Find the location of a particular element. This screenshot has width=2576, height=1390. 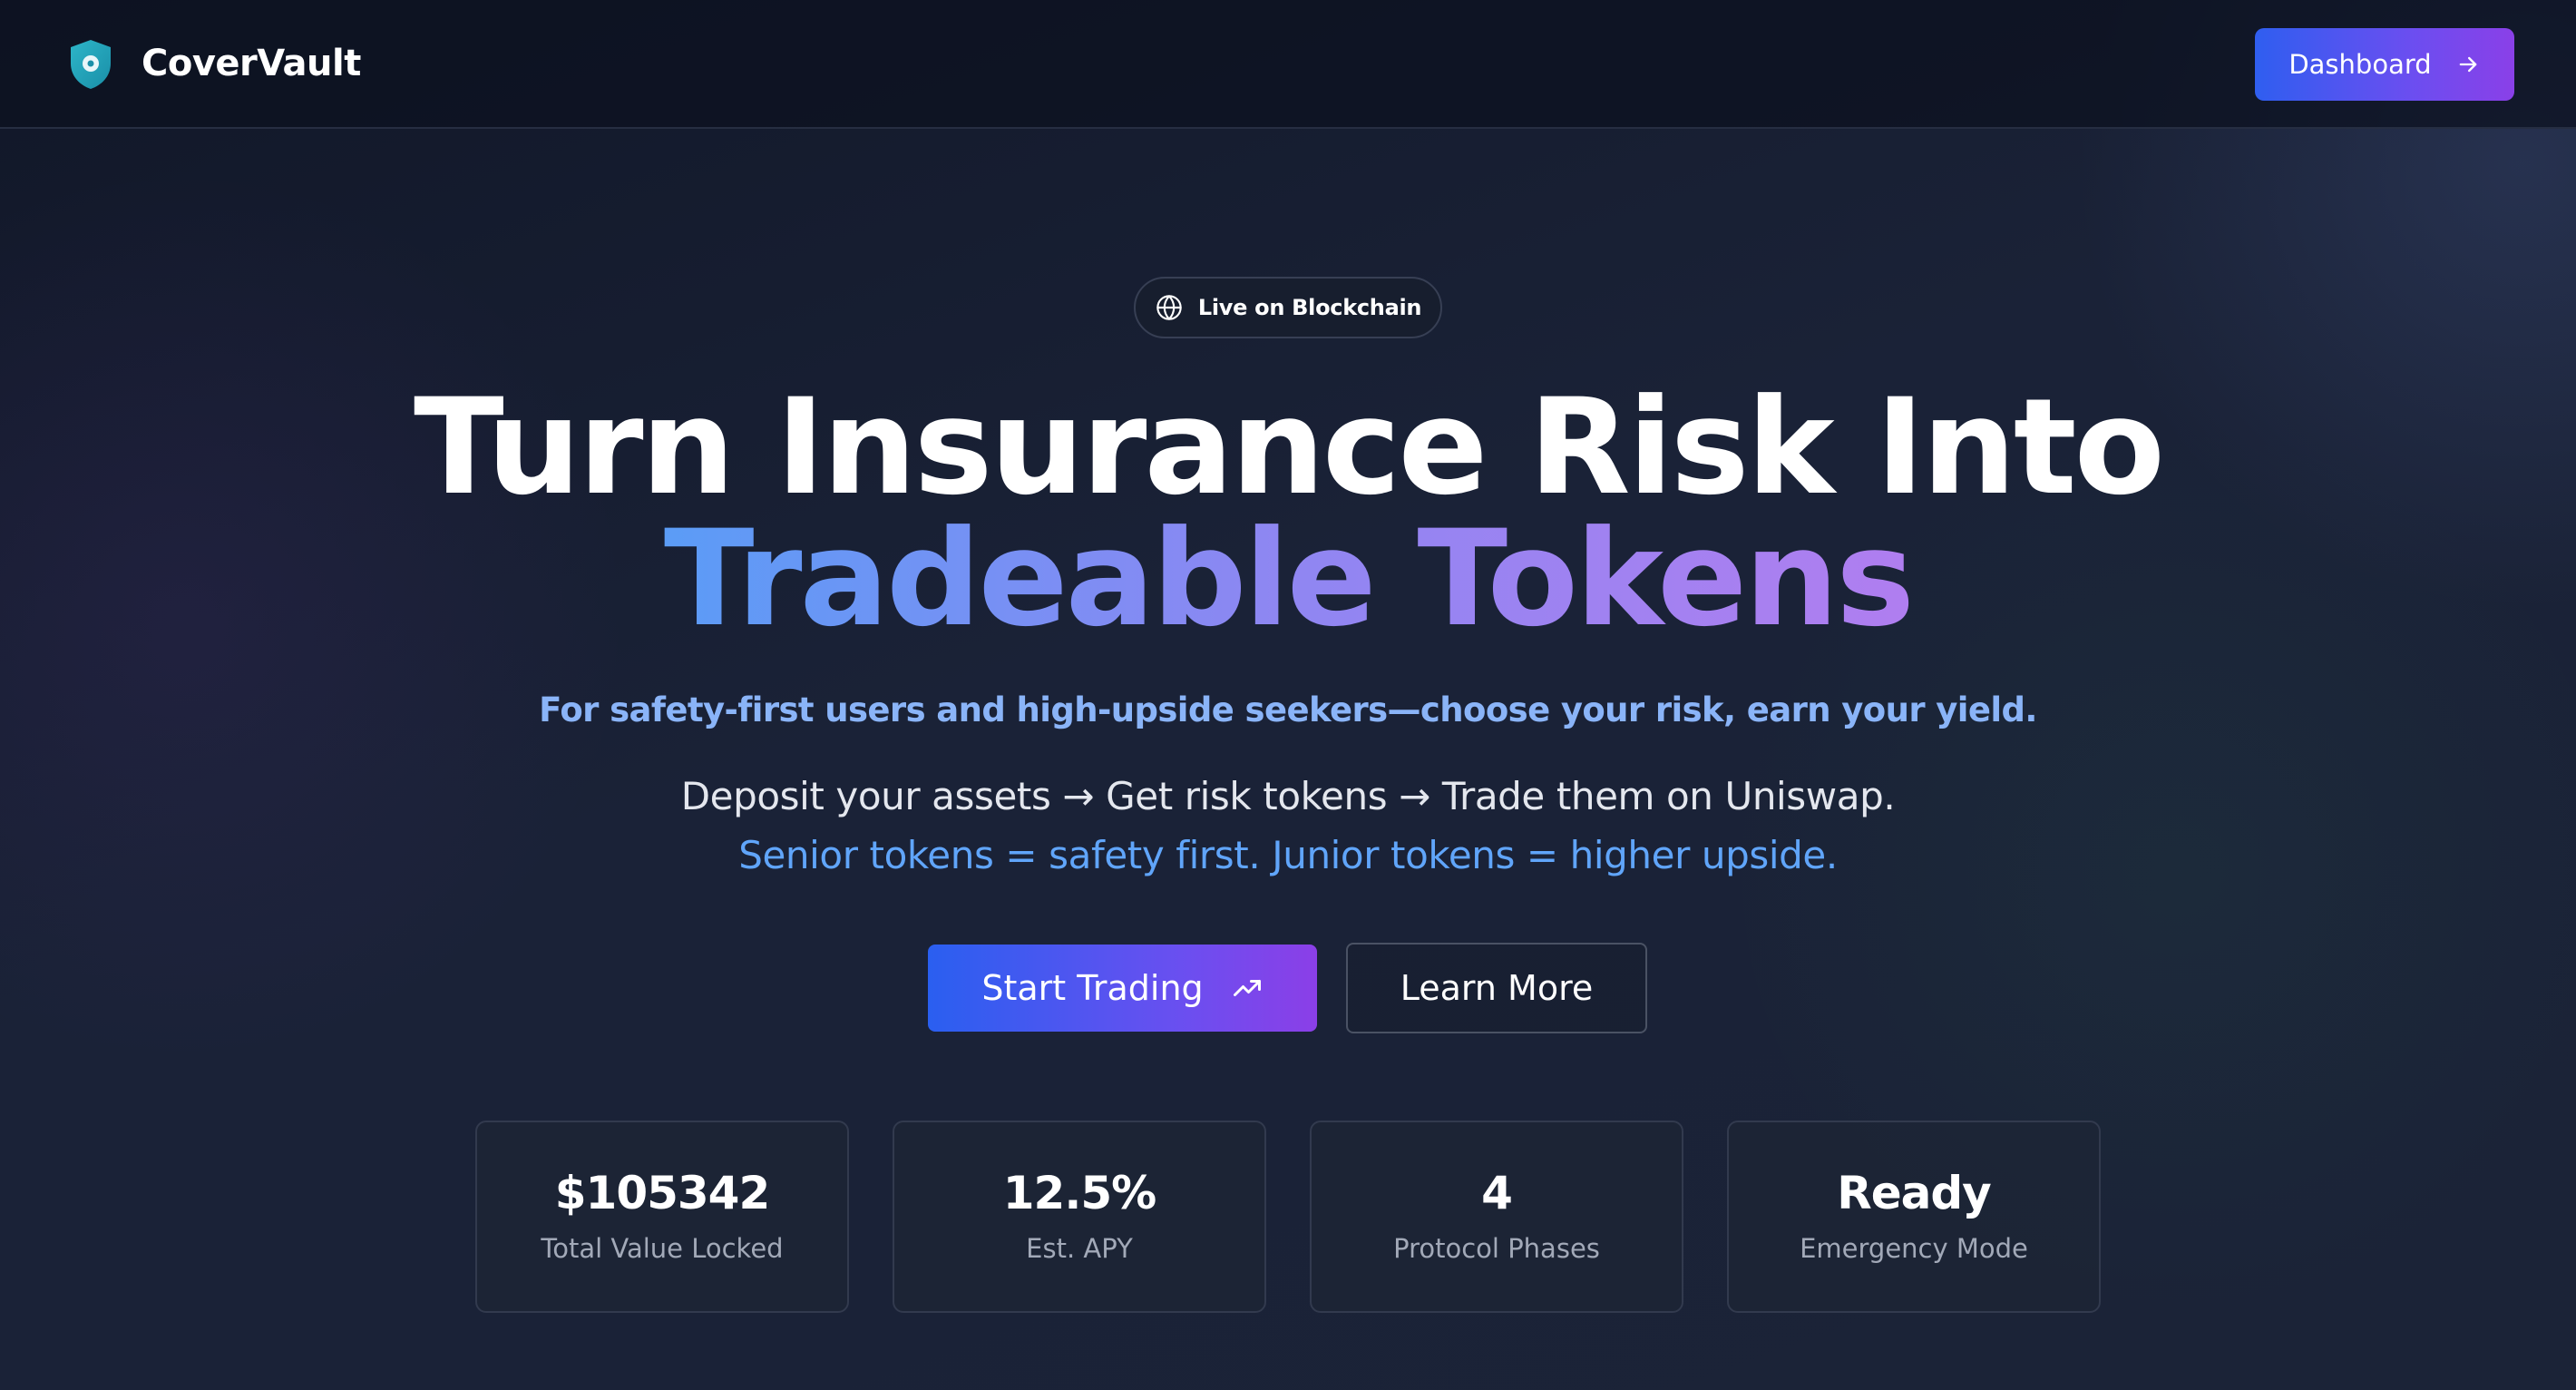

brand-name: CoverVault is located at coordinates (251, 63).